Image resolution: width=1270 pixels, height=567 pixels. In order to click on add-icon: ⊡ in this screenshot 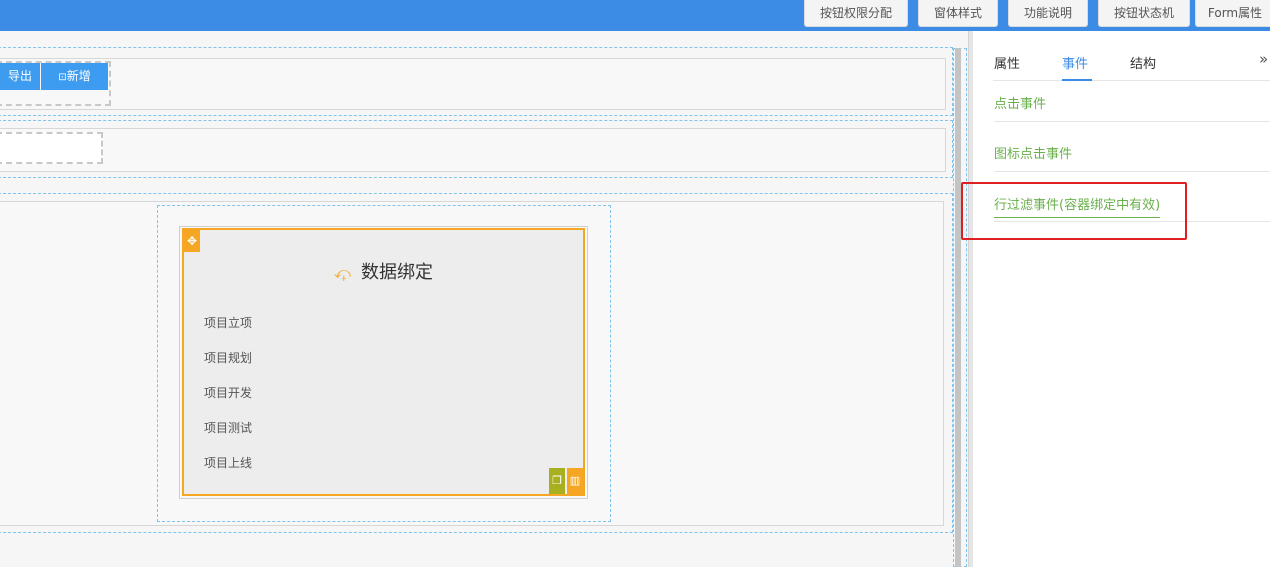, I will do `click(62, 77)`.